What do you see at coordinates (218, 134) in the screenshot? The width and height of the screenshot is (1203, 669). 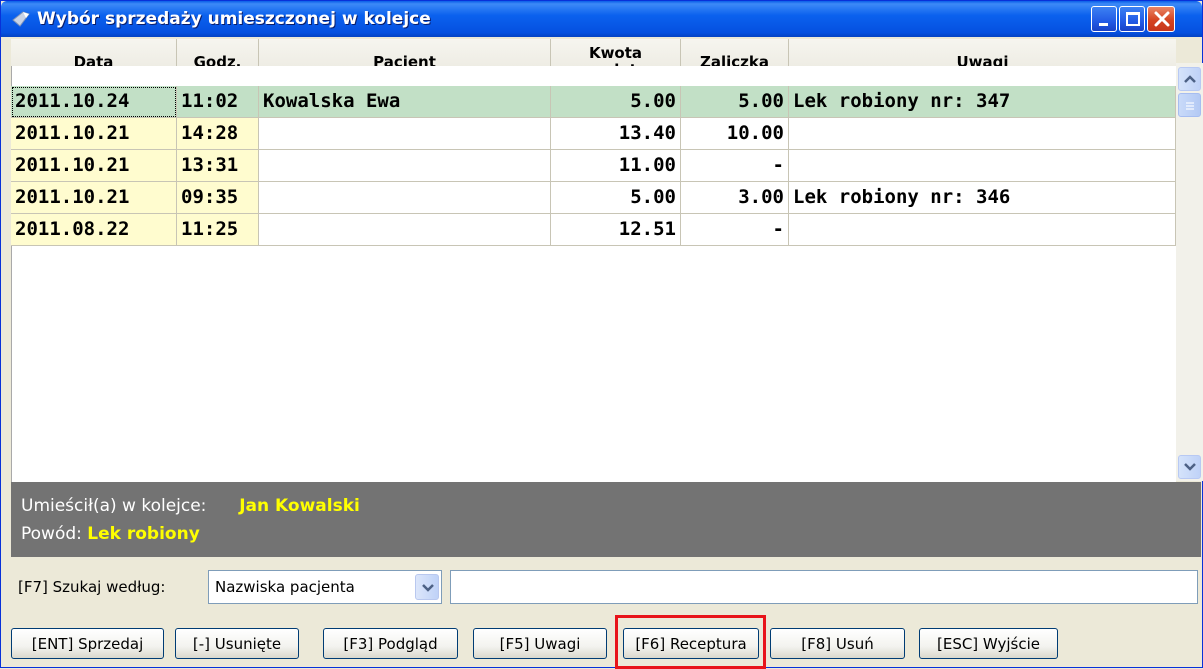 I see `cell-time: 14:28` at bounding box center [218, 134].